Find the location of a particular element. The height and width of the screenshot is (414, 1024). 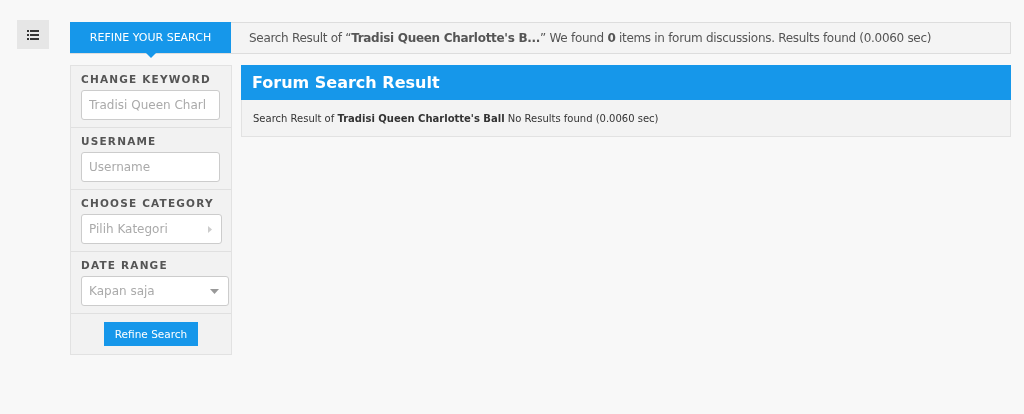

list-icon is located at coordinates (33, 34).